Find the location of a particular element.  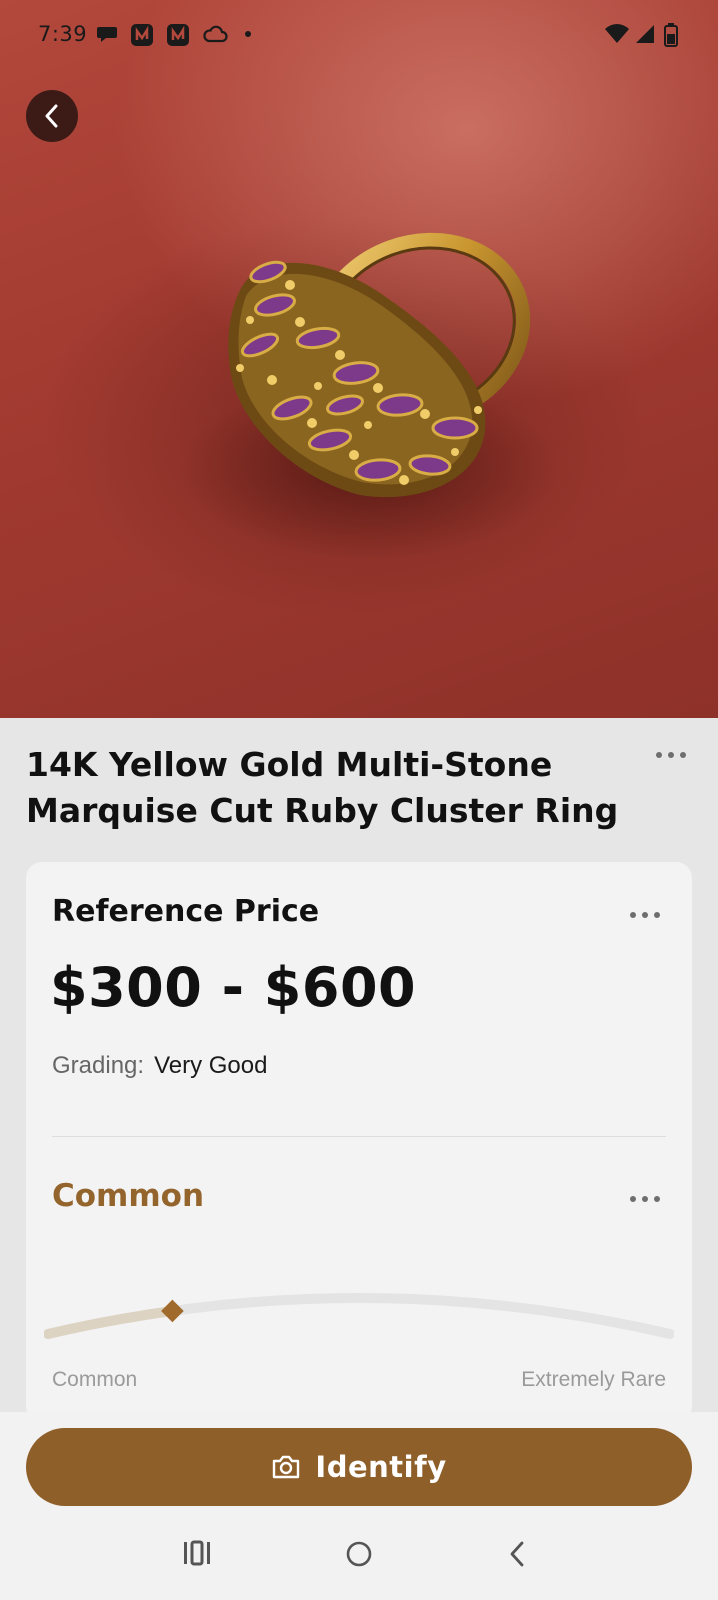

scale-max-label: Extremely Rare is located at coordinates (593, 1379).